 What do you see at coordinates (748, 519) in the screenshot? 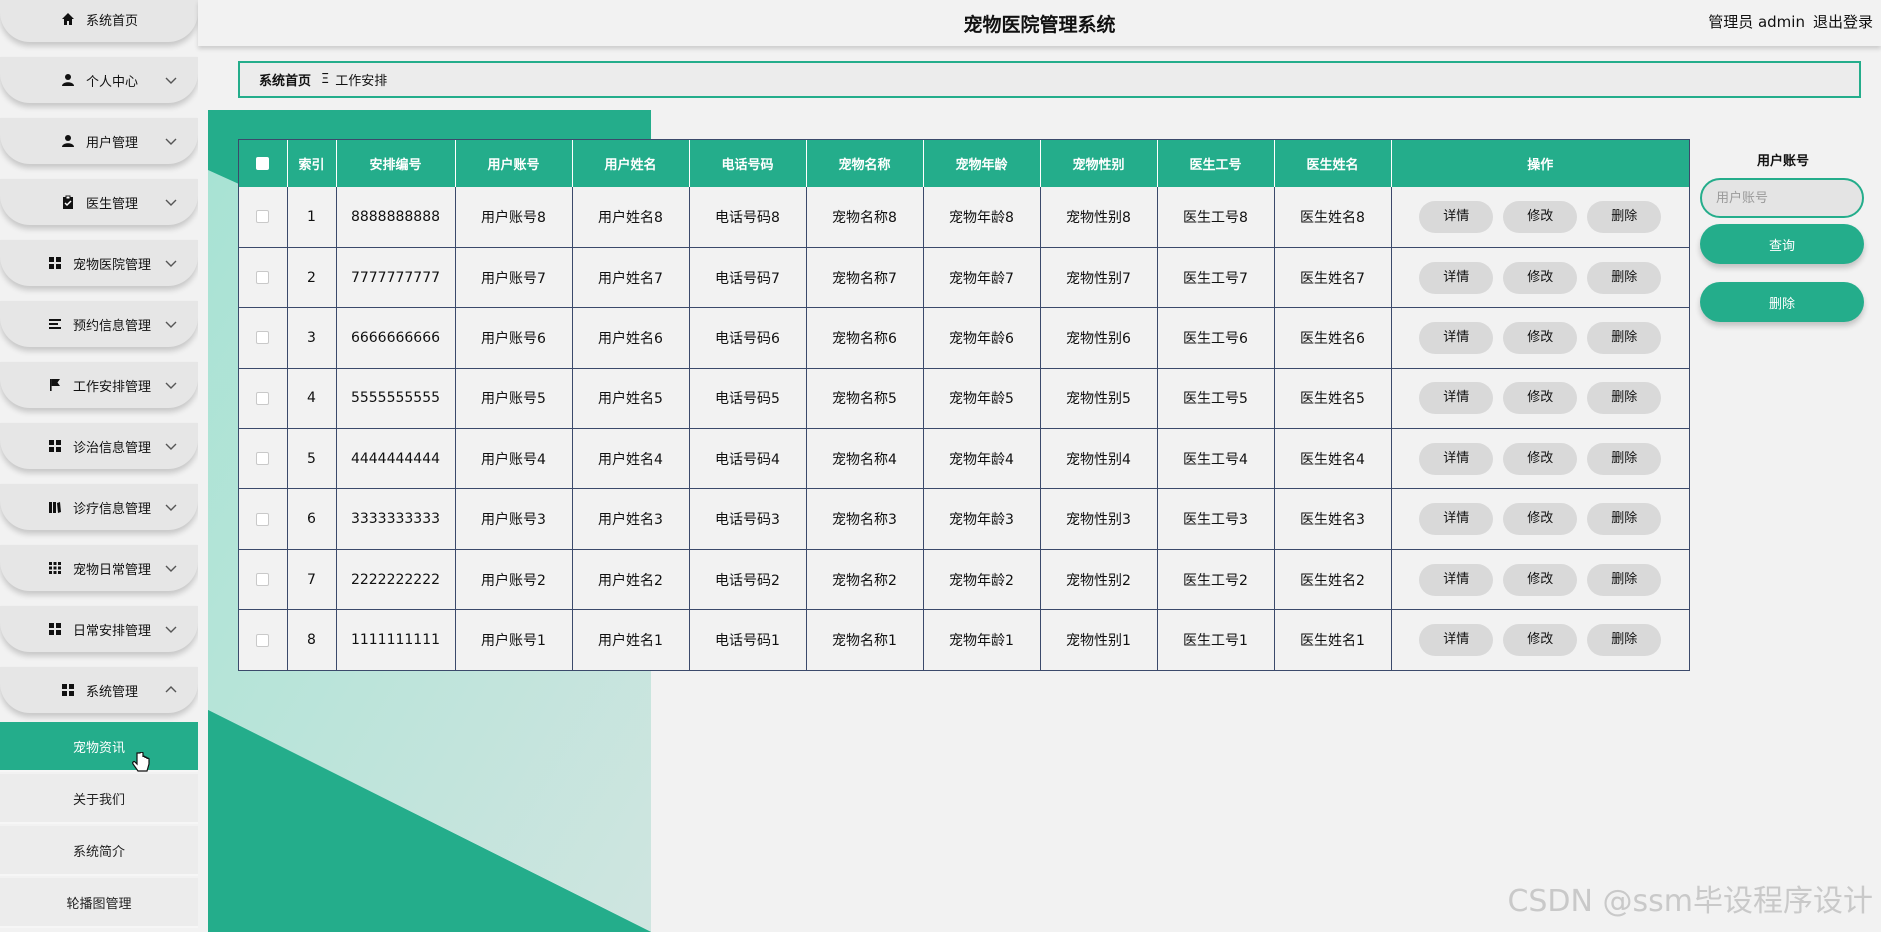
I see `table-cell: 电话号码3` at bounding box center [748, 519].